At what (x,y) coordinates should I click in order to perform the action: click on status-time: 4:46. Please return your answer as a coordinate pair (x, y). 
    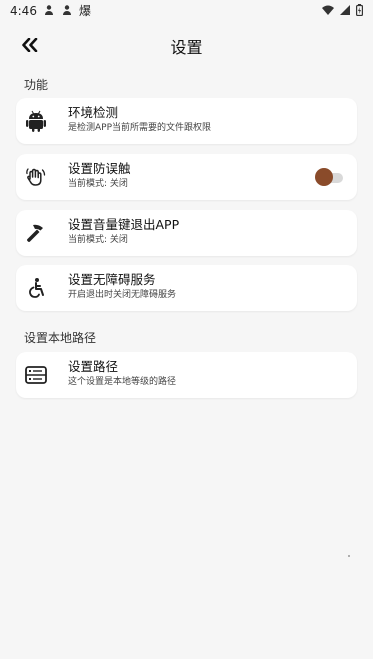
    Looking at the image, I should click on (23, 11).